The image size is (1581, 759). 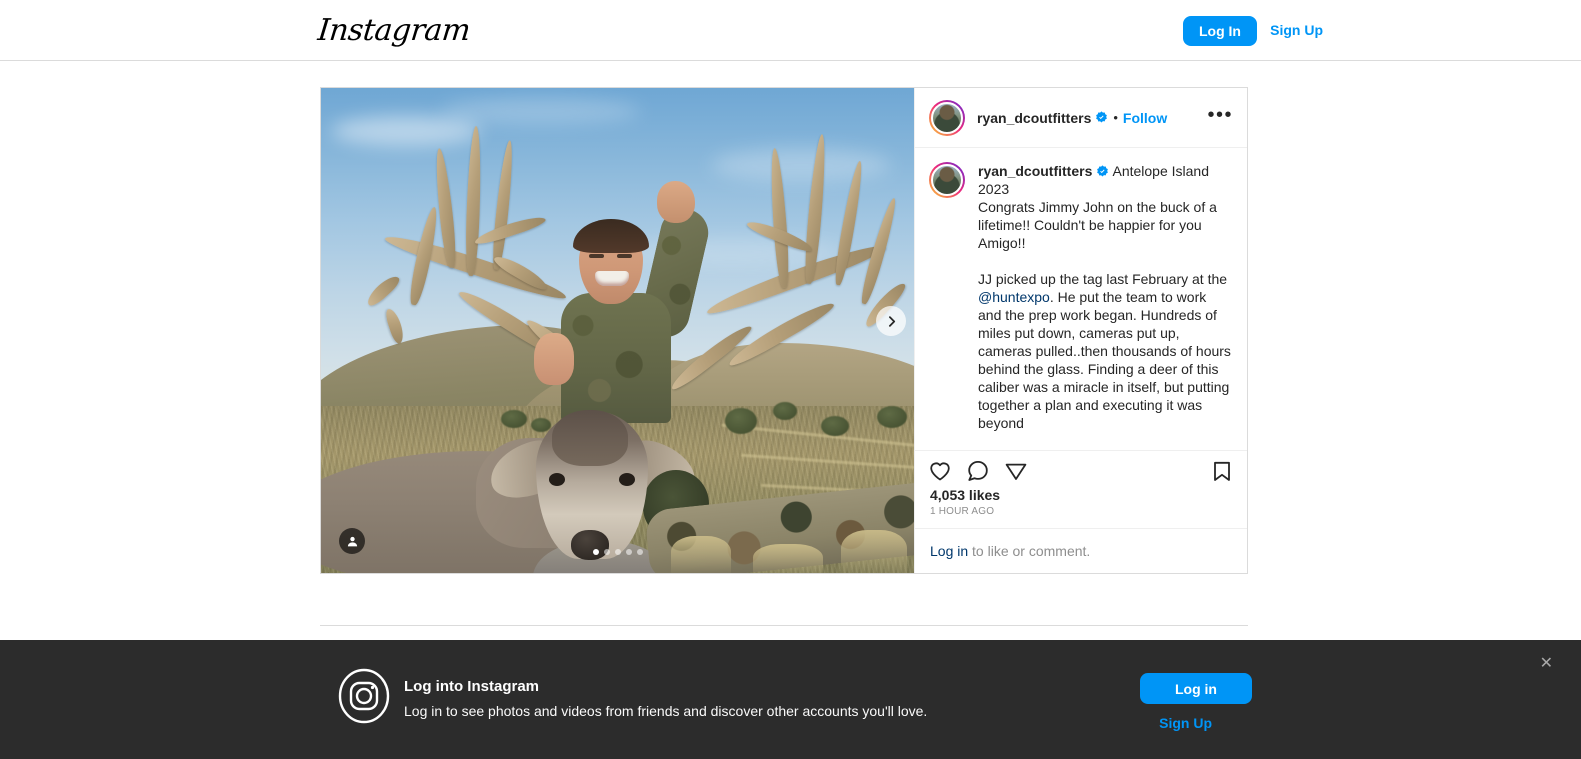 I want to click on comment-prompt-login-link: Log in, so click(x=949, y=551).